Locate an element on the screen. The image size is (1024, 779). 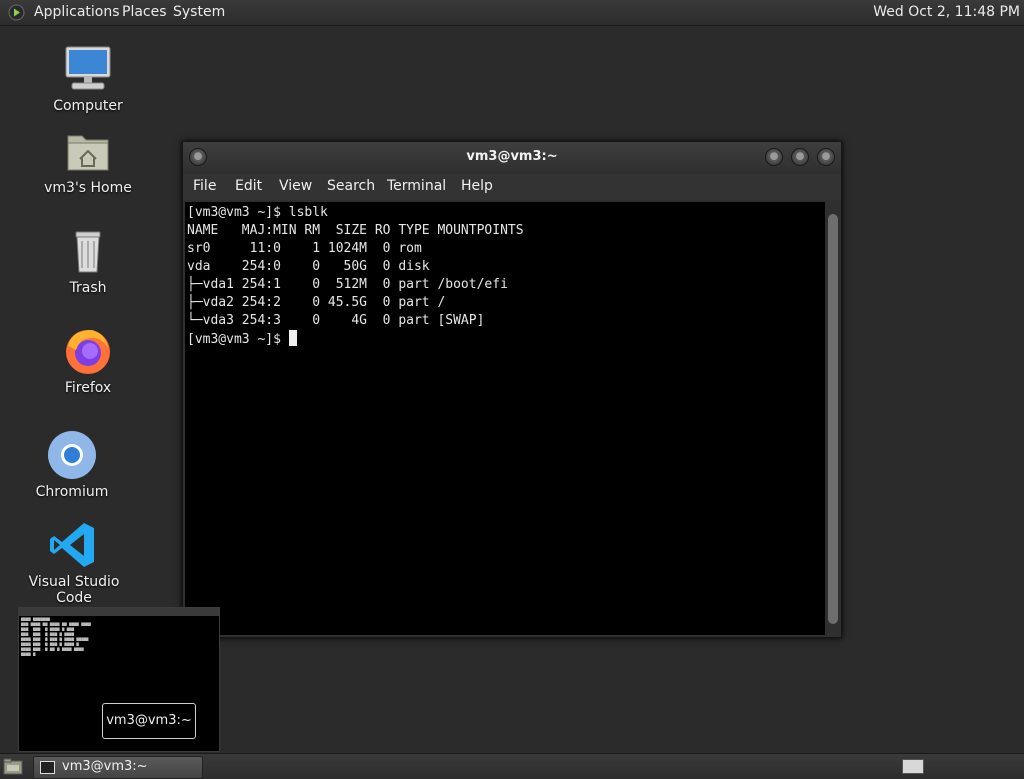
desktop-icon-vscode: Visual Studio Code is located at coordinates (74, 563).